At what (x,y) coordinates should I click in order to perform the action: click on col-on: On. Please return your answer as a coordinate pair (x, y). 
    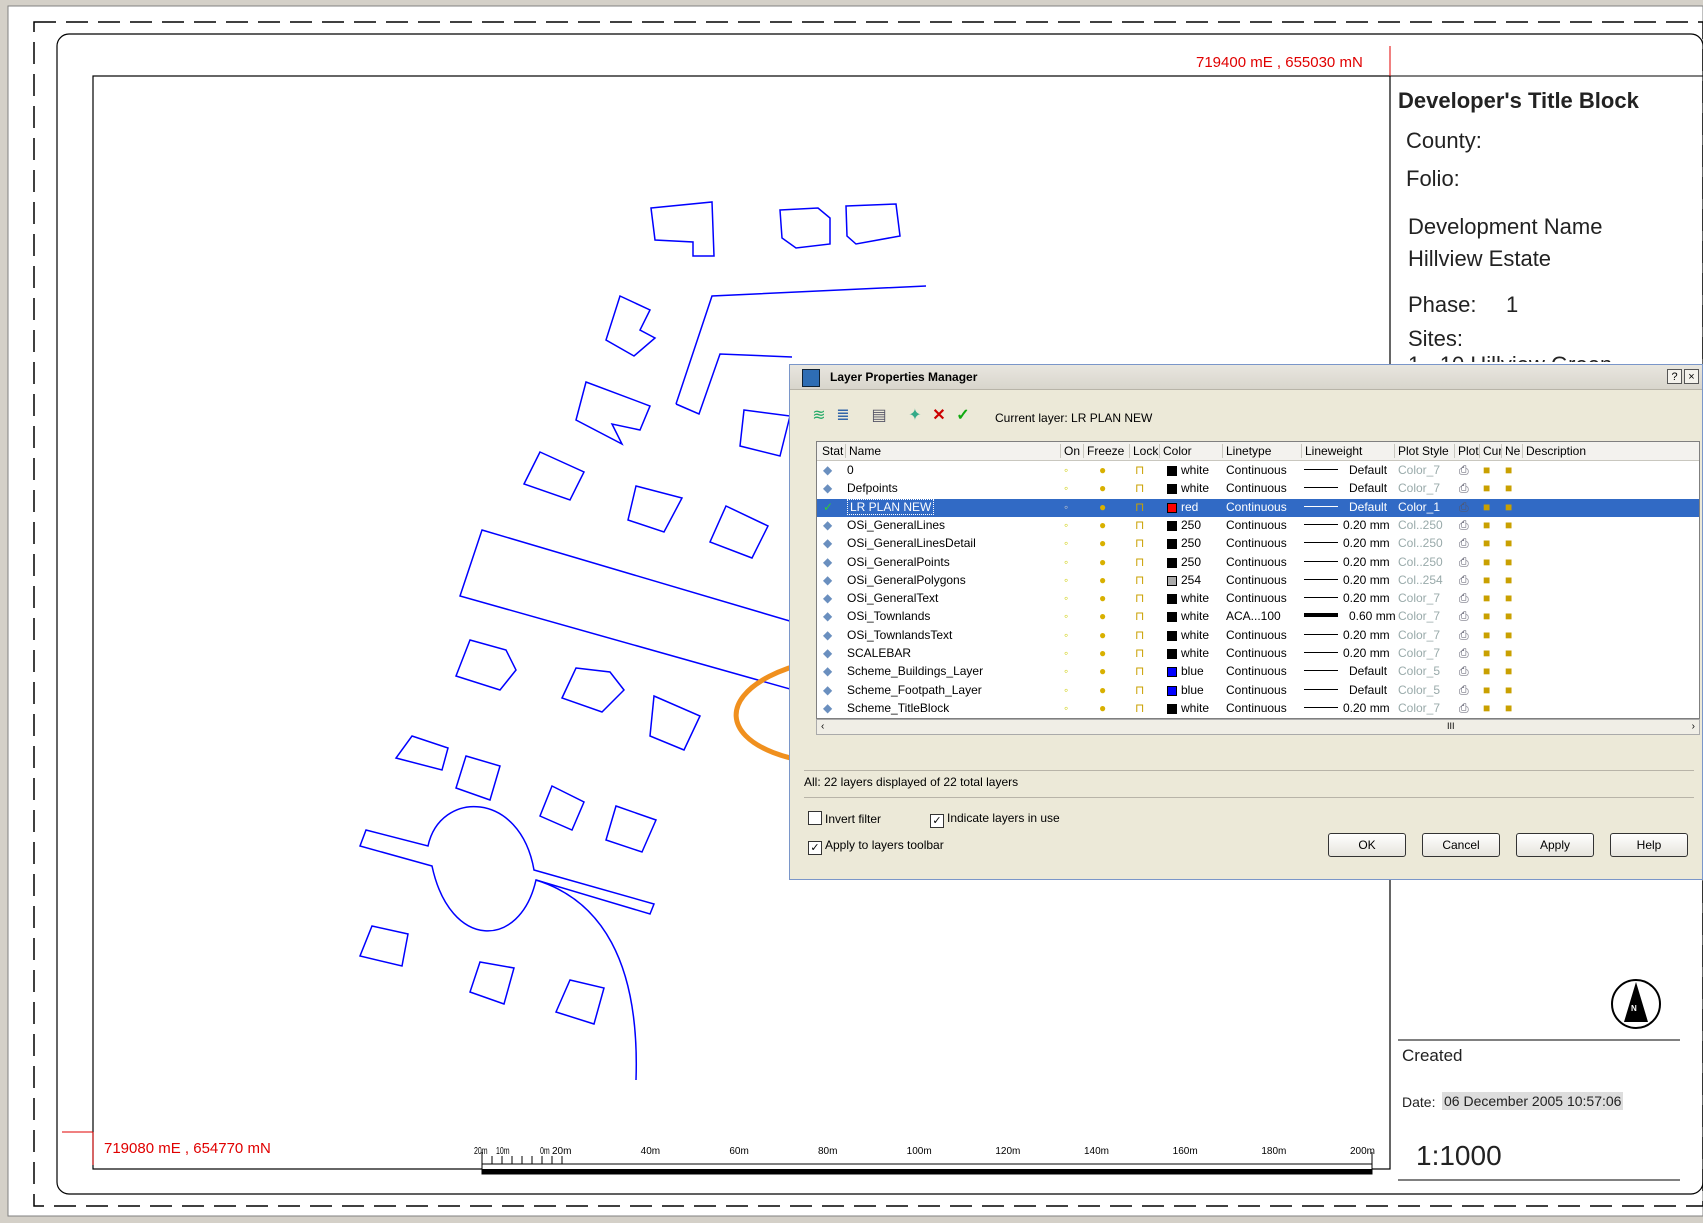
    Looking at the image, I should click on (1070, 451).